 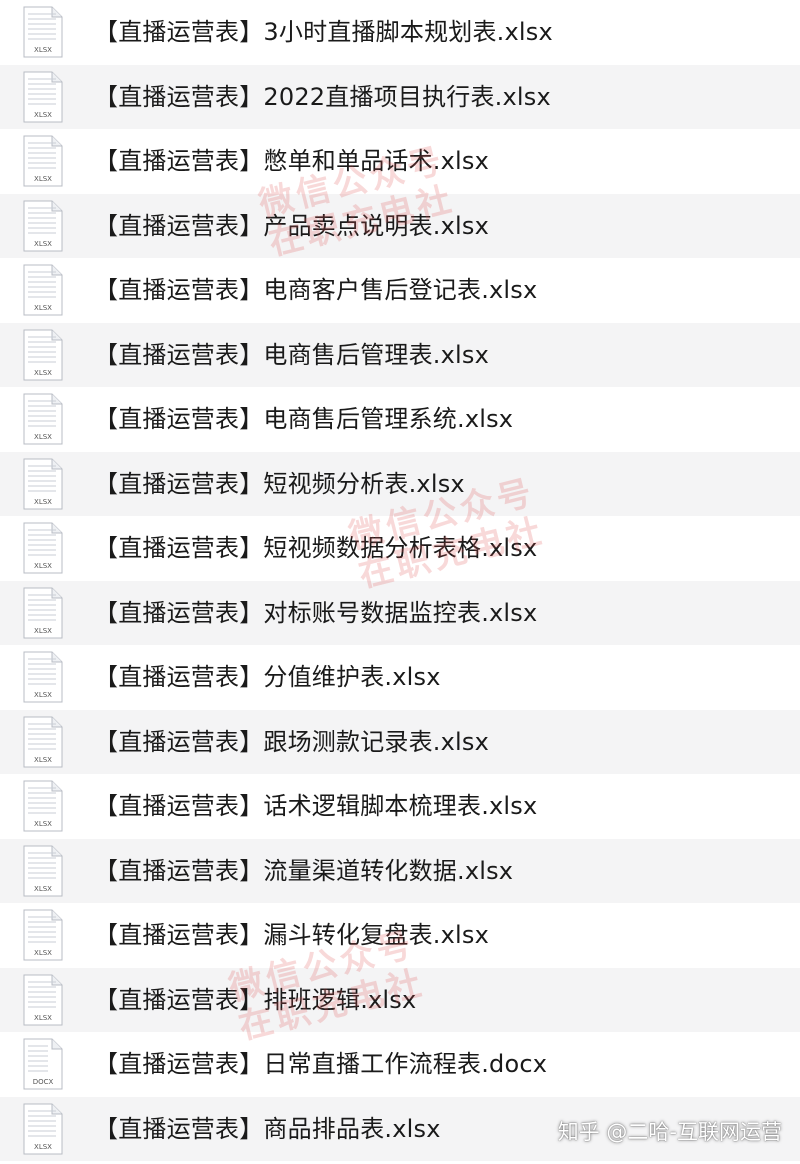 What do you see at coordinates (255, 999) in the screenshot?
I see `file-name: 【直播运营表】排班逻辑.xlsx` at bounding box center [255, 999].